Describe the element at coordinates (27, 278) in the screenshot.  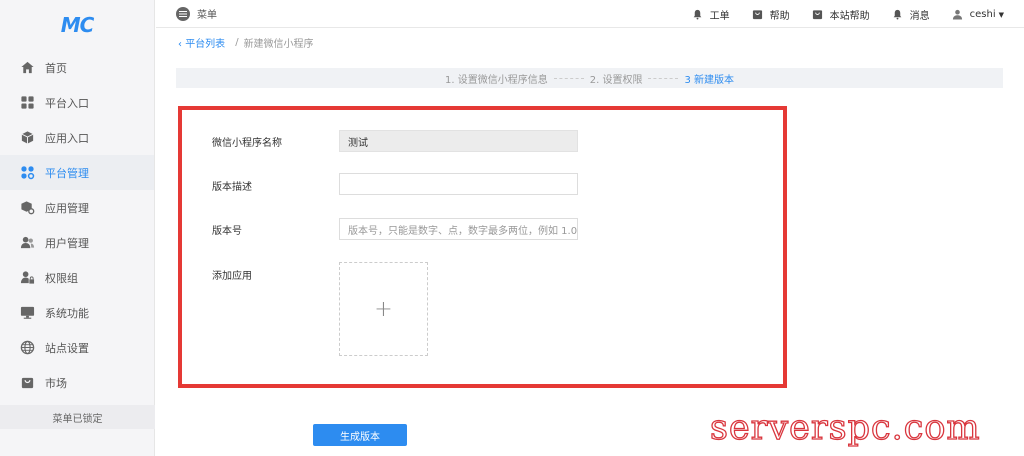
I see `user-lock-icon` at that location.